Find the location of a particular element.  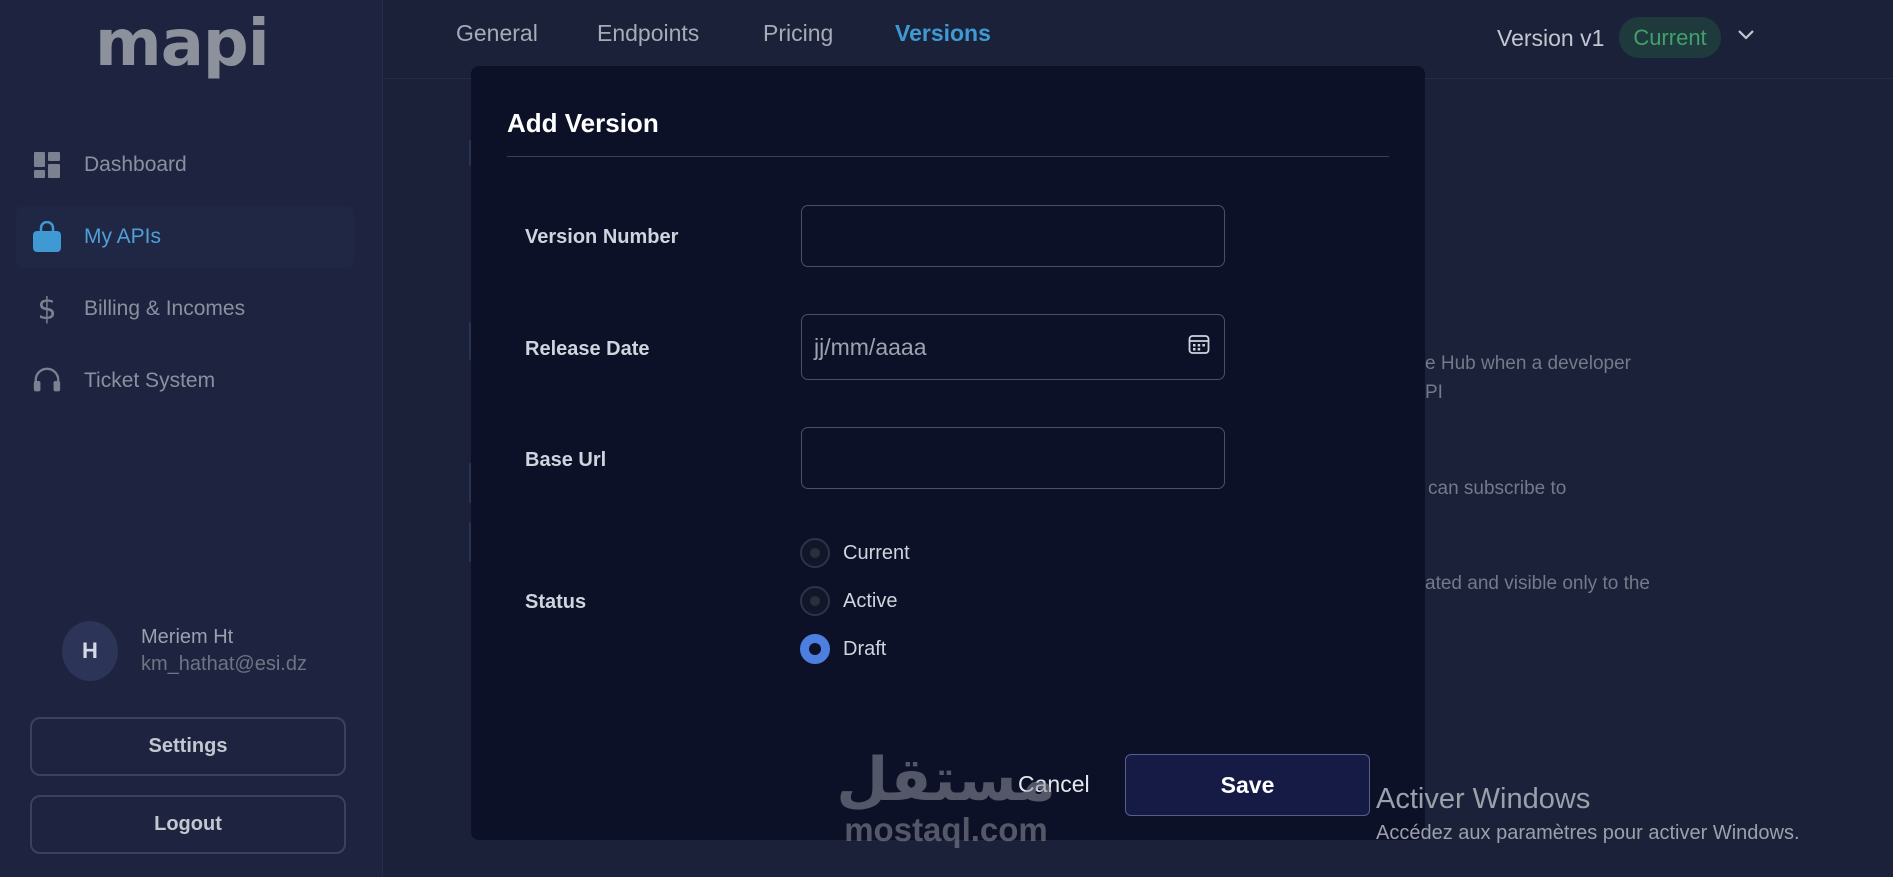

tab-endpoints: Endpoints is located at coordinates (648, 33).